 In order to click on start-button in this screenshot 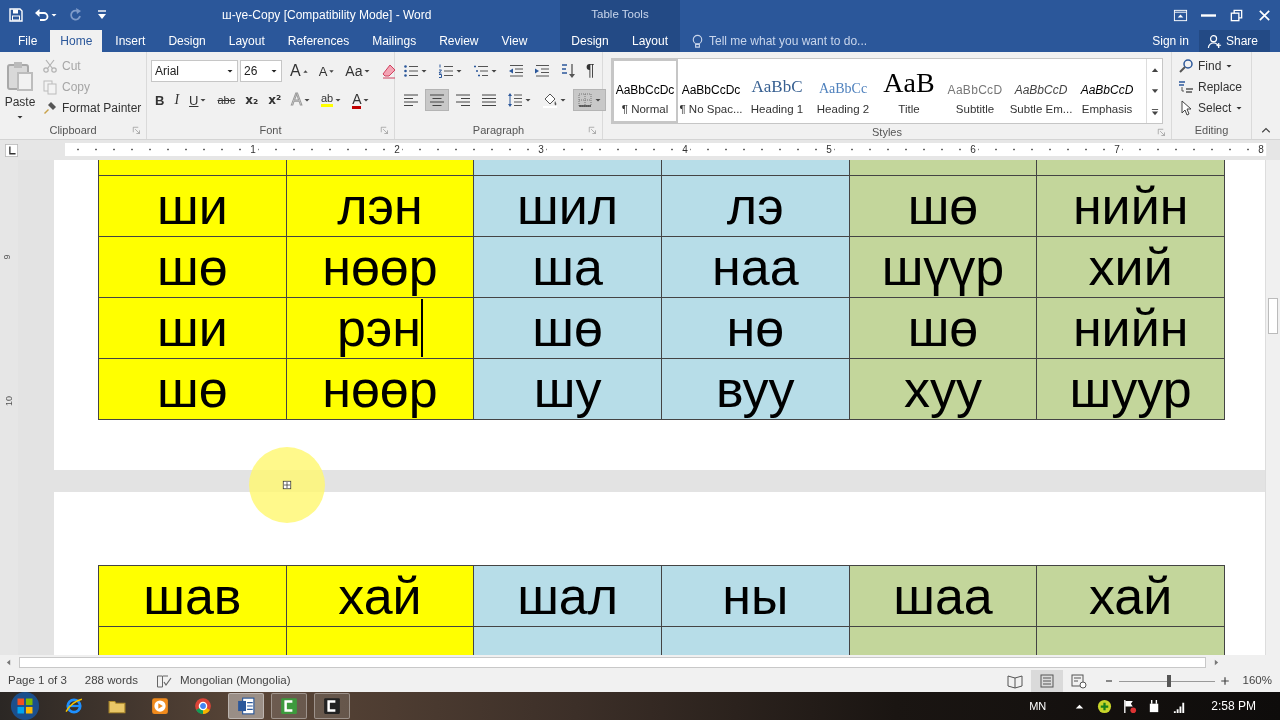, I will do `click(25, 705)`.